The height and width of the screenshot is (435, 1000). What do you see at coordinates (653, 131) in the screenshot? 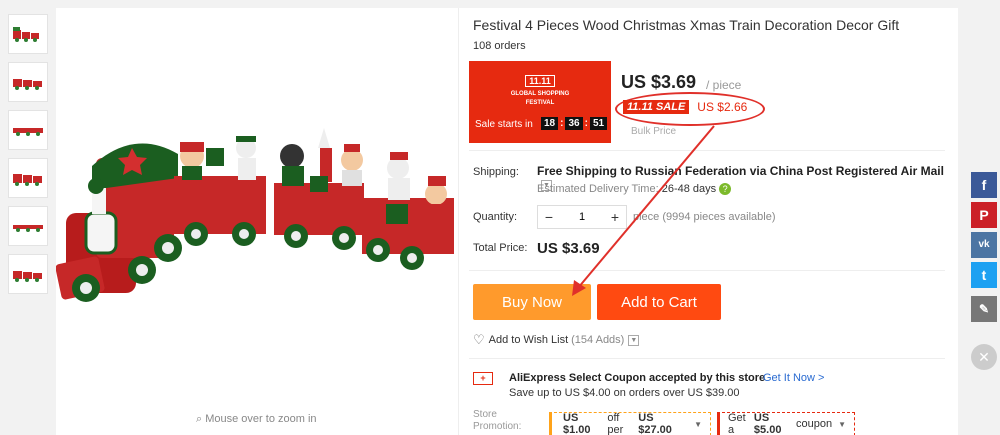
I see `bulk-price-link: Bulk Price` at bounding box center [653, 131].